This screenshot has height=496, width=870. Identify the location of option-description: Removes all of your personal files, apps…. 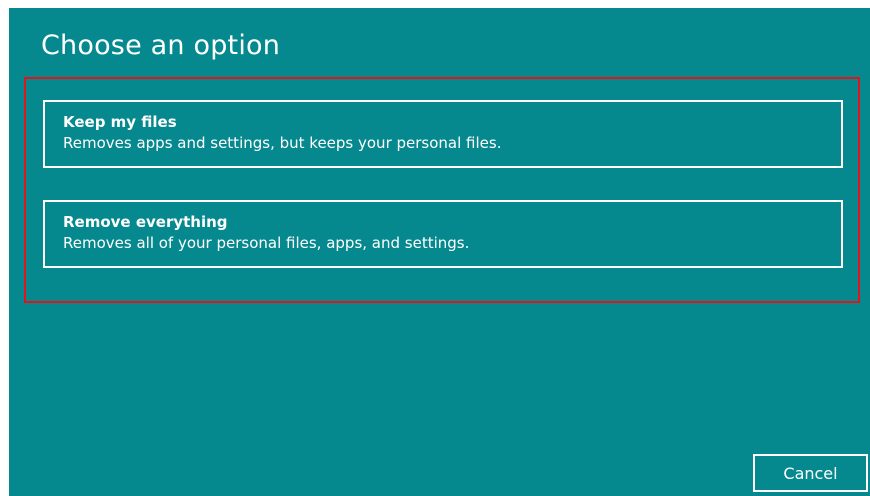
(266, 243).